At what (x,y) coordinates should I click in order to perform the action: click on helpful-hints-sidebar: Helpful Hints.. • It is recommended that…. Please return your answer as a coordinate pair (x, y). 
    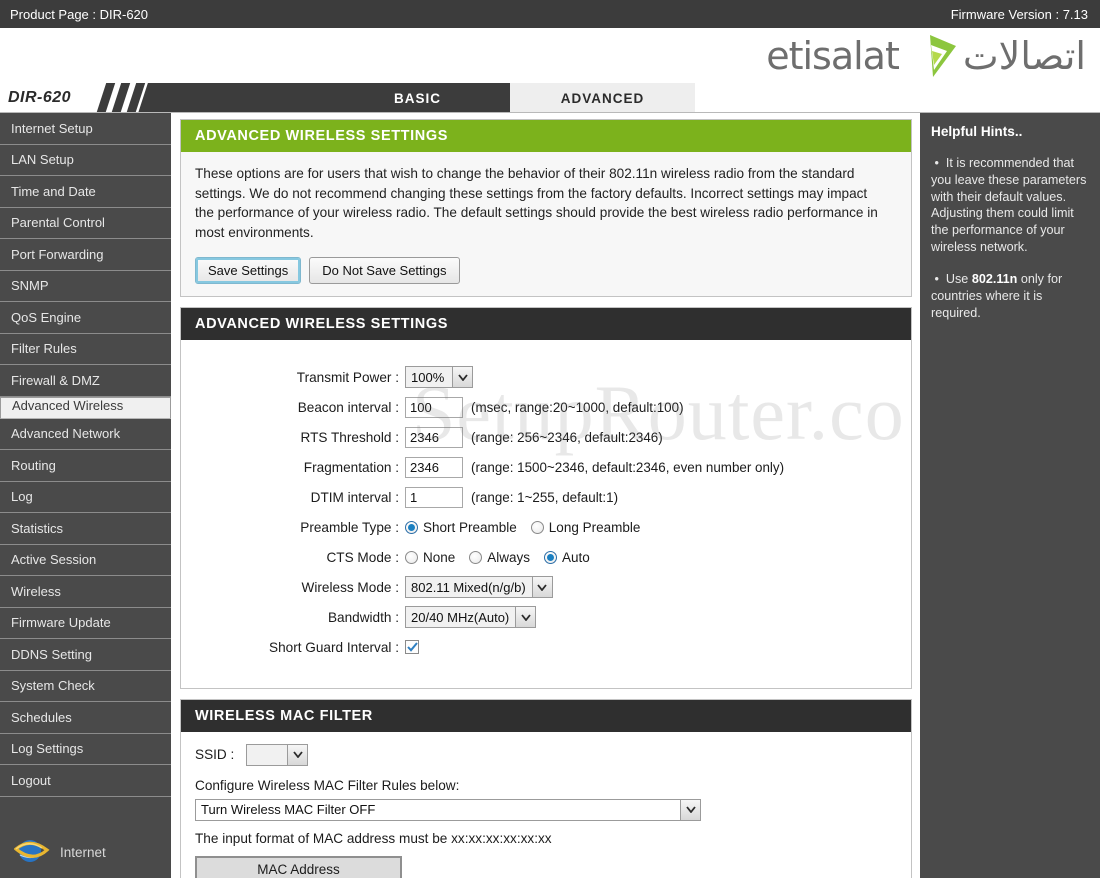
    Looking at the image, I should click on (1010, 495).